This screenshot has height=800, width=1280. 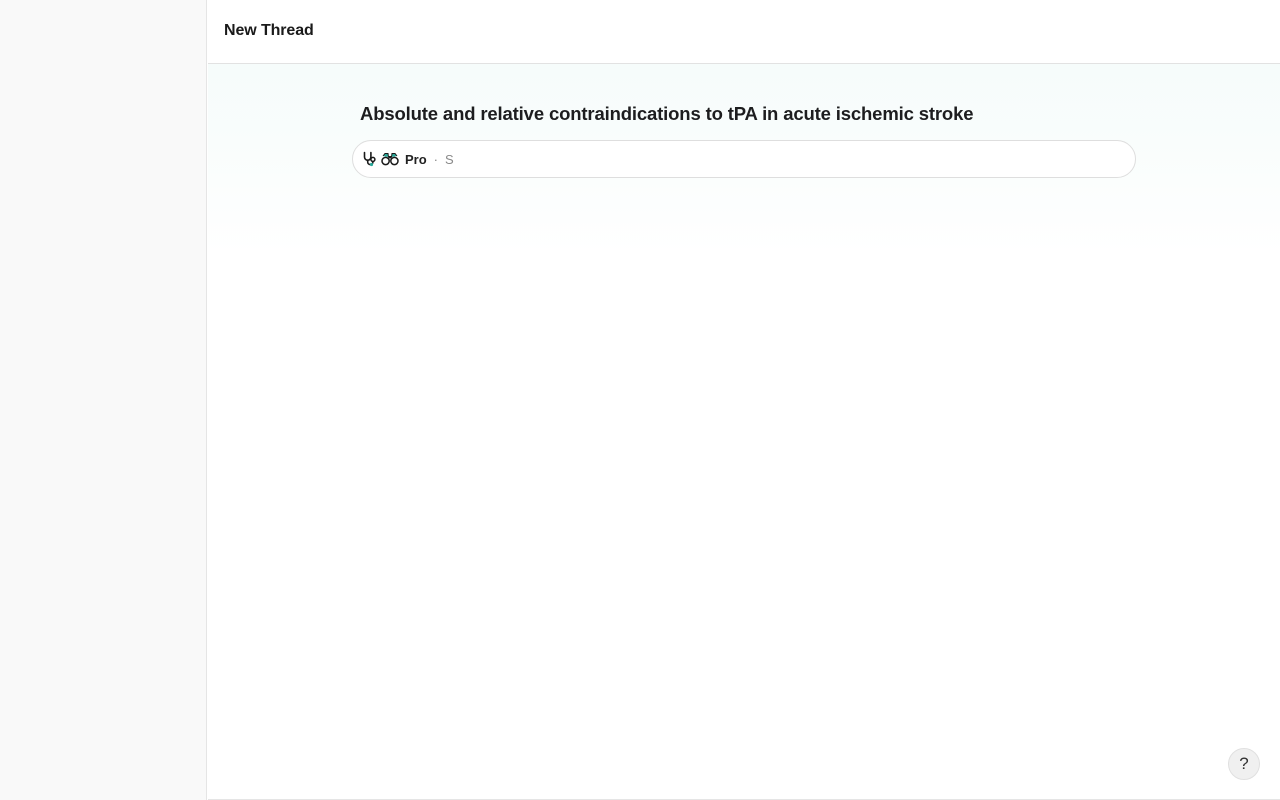 I want to click on help-button: ?, so click(x=1244, y=764).